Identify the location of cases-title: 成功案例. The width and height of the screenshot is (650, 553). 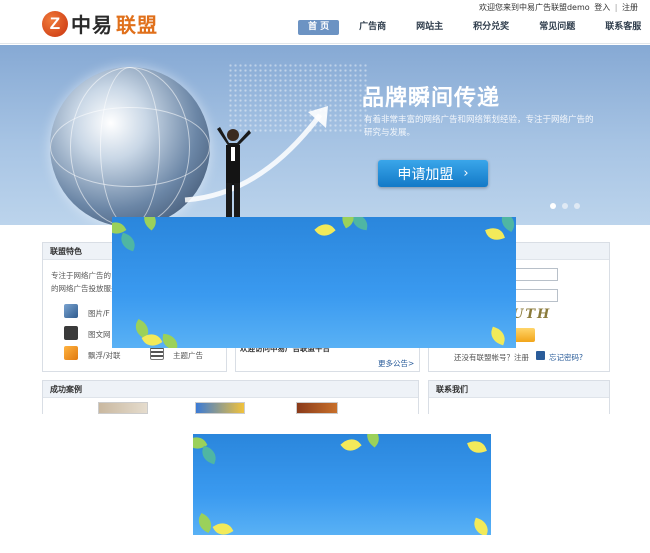
(230, 389).